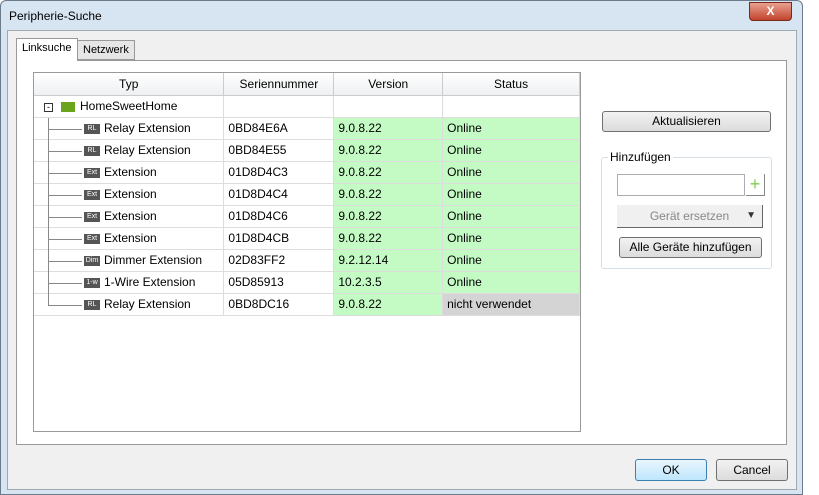  What do you see at coordinates (48, 107) in the screenshot?
I see `collapse-icon: -` at bounding box center [48, 107].